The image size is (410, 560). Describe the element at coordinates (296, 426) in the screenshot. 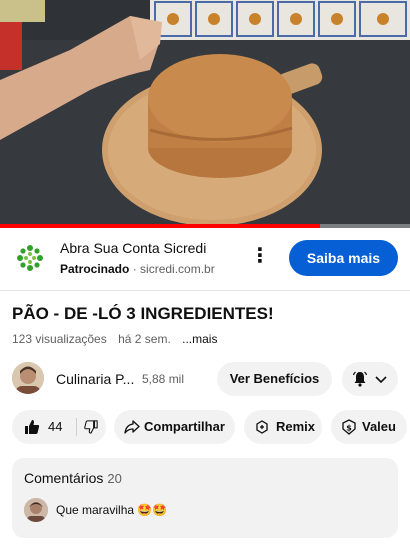

I see `remix-label: Remix` at that location.